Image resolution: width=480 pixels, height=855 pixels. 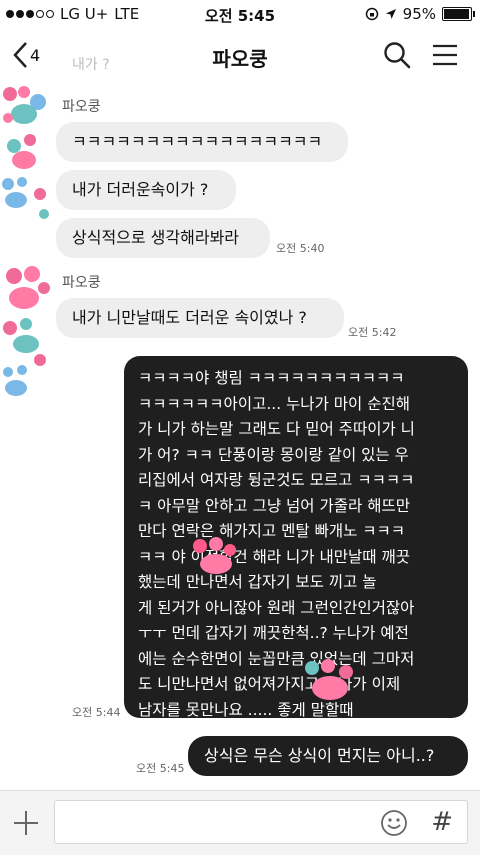 I want to click on message-line: 게 된거가 아니잖아 원래 그런인간인거잖아, so click(x=276, y=607).